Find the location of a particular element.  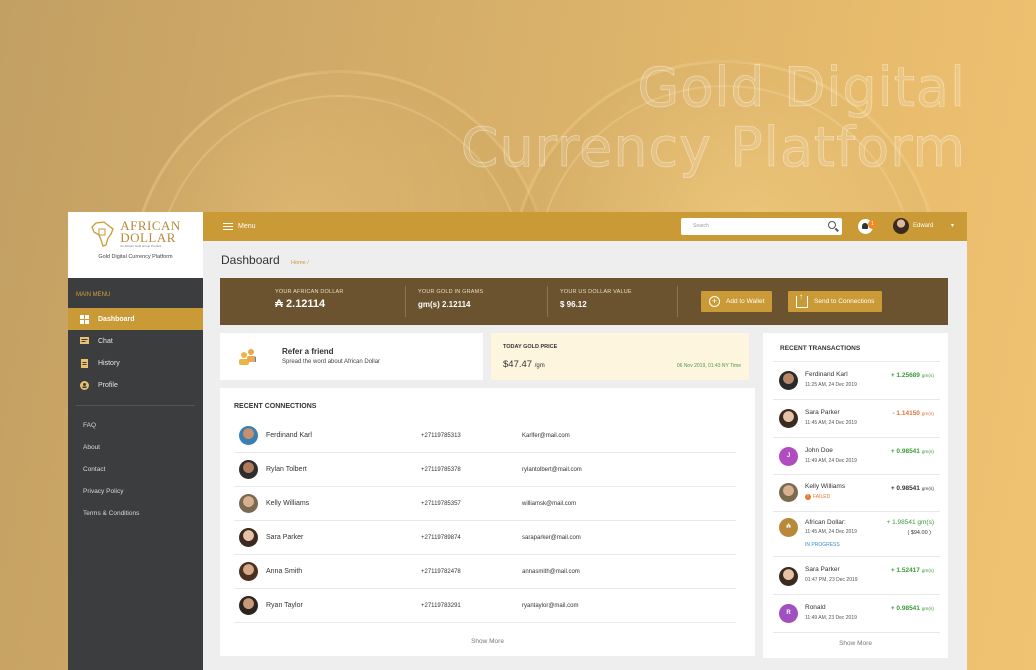

gold-grams-value: gm(s) 2.12114 is located at coordinates (444, 304).